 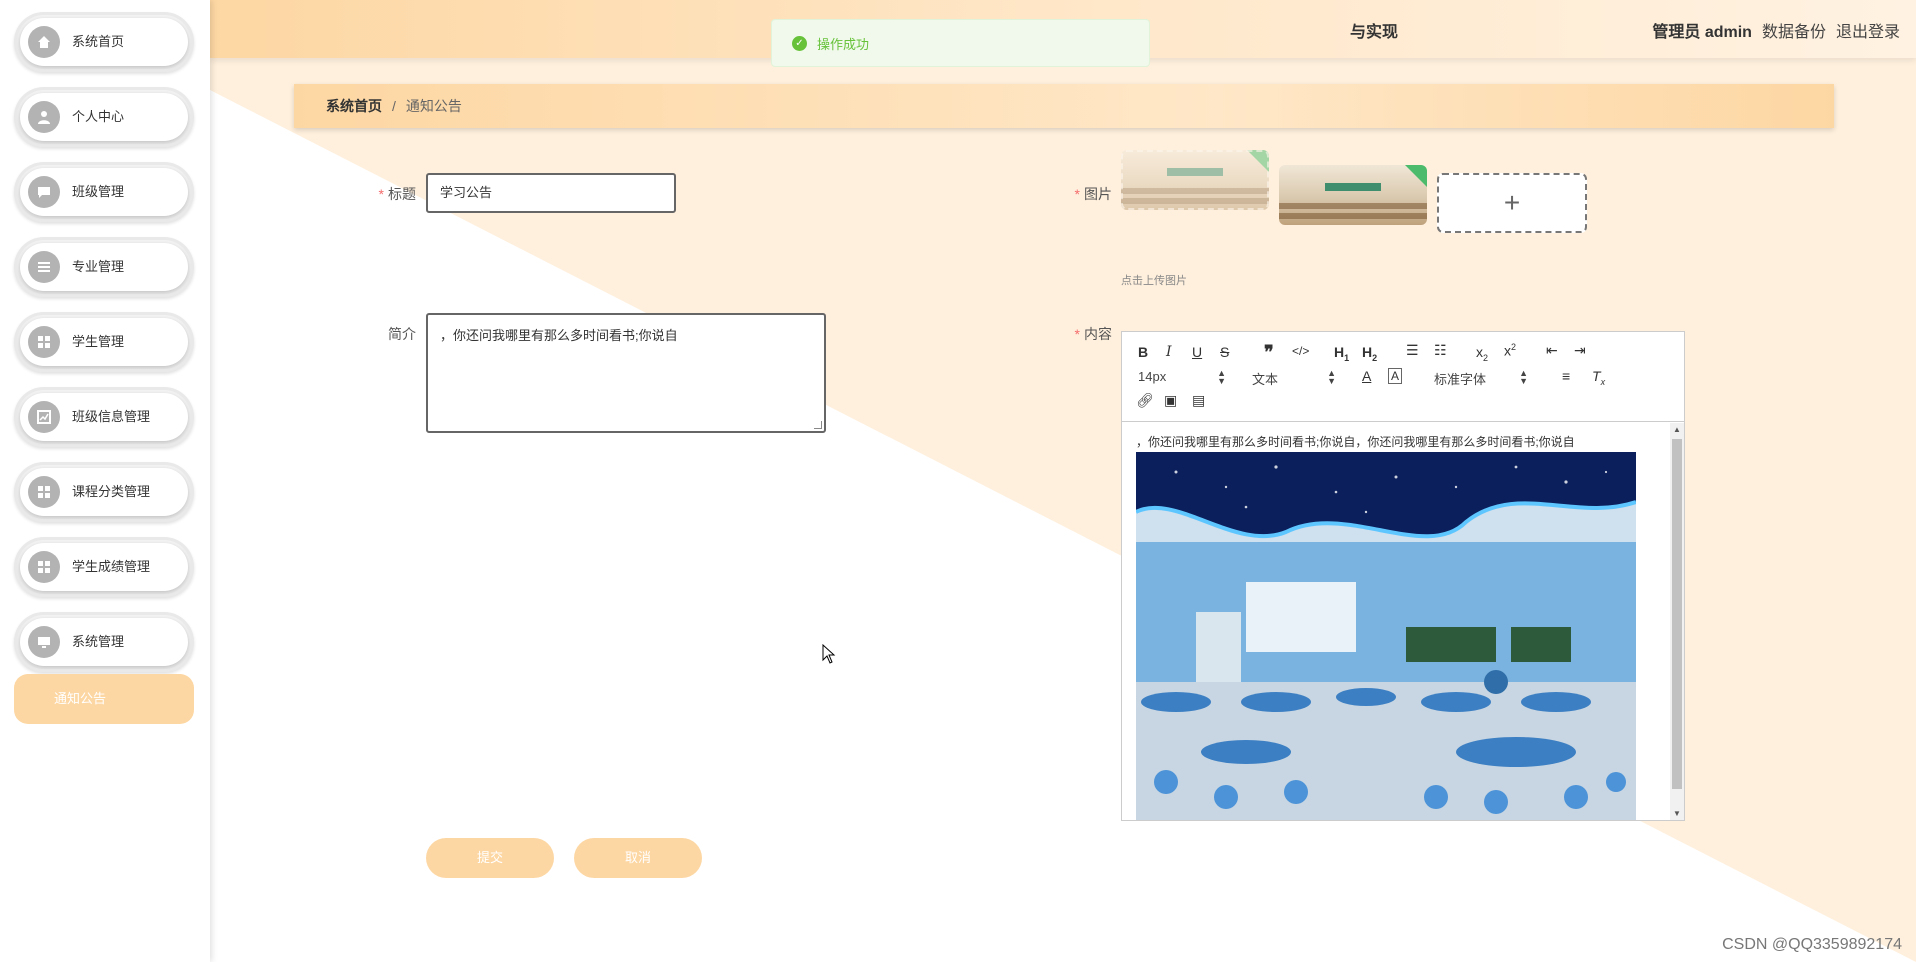 I want to click on background-color-icon: A, so click(x=1395, y=376).